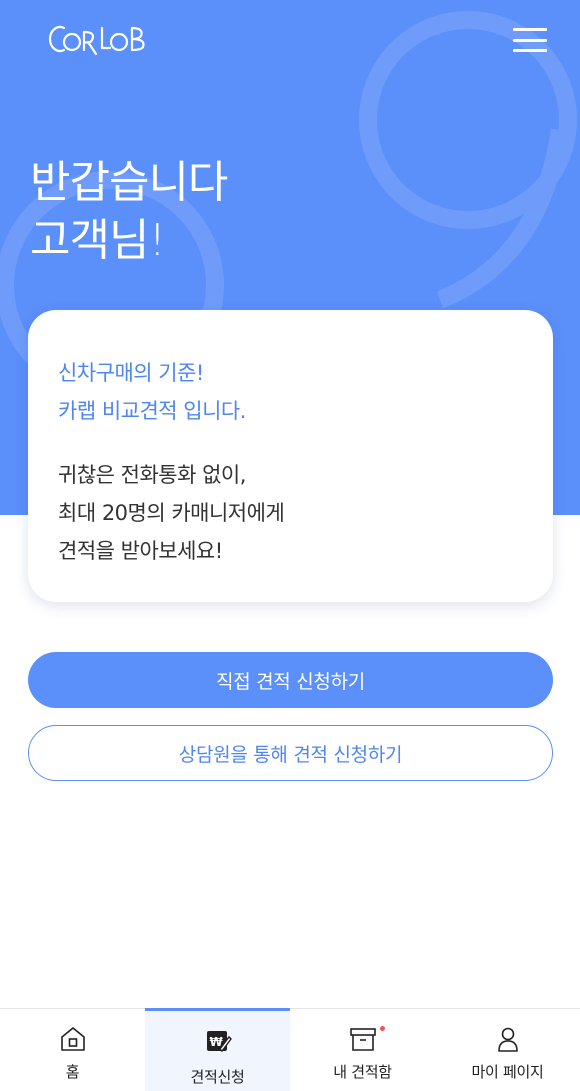 This screenshot has width=580, height=1091. What do you see at coordinates (129, 212) in the screenshot?
I see `greeting-heading: 반갑습니다 고객님!` at bounding box center [129, 212].